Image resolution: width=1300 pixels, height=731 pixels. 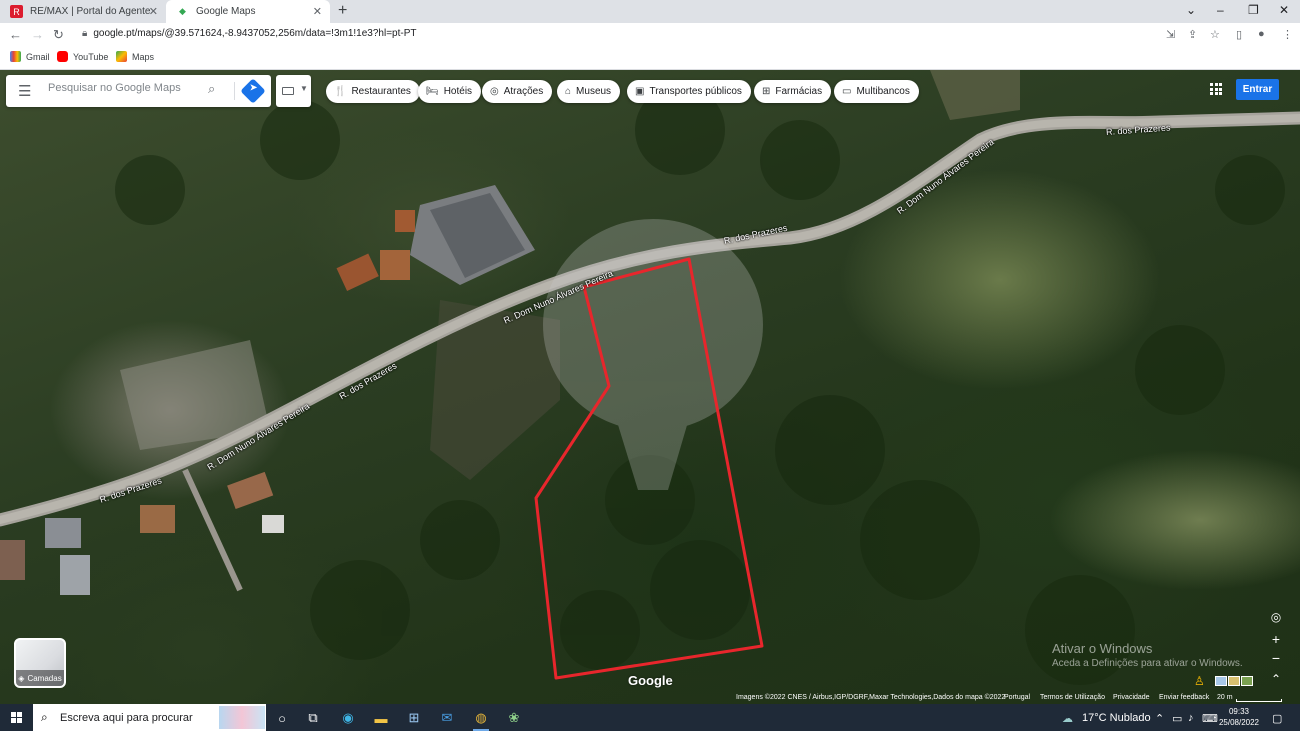 What do you see at coordinates (432, 91) in the screenshot?
I see `bed-icon: 🛏` at bounding box center [432, 91].